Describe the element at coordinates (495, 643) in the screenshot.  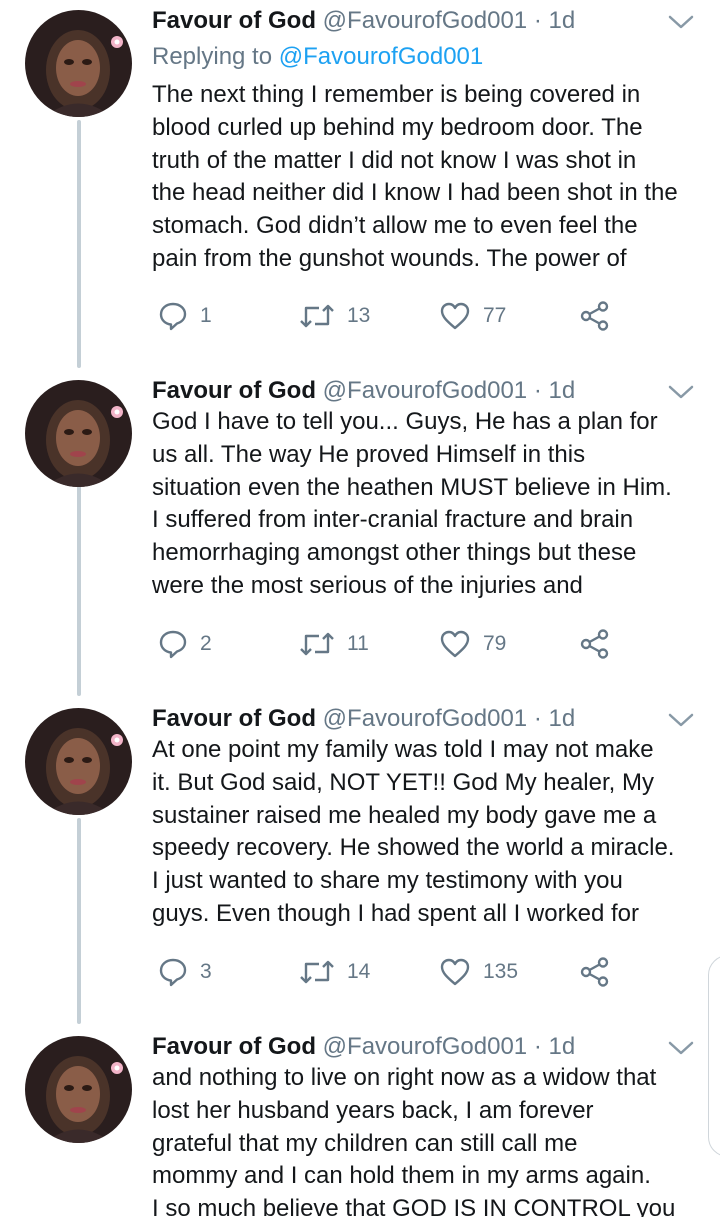
I see `like-count: 79` at that location.